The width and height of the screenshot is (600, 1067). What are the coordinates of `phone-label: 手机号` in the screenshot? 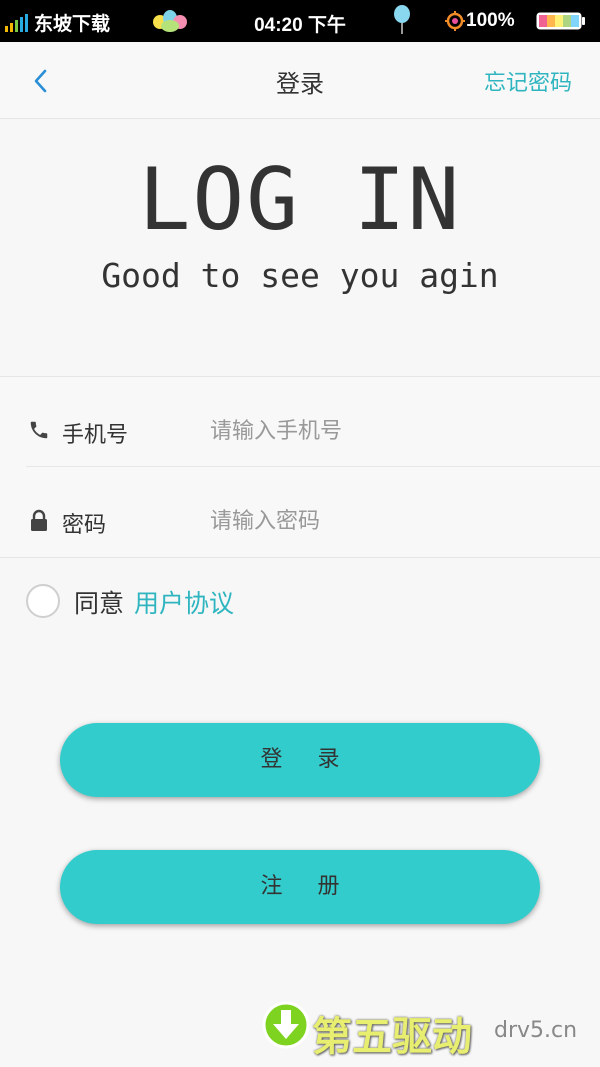 It's located at (95, 435).